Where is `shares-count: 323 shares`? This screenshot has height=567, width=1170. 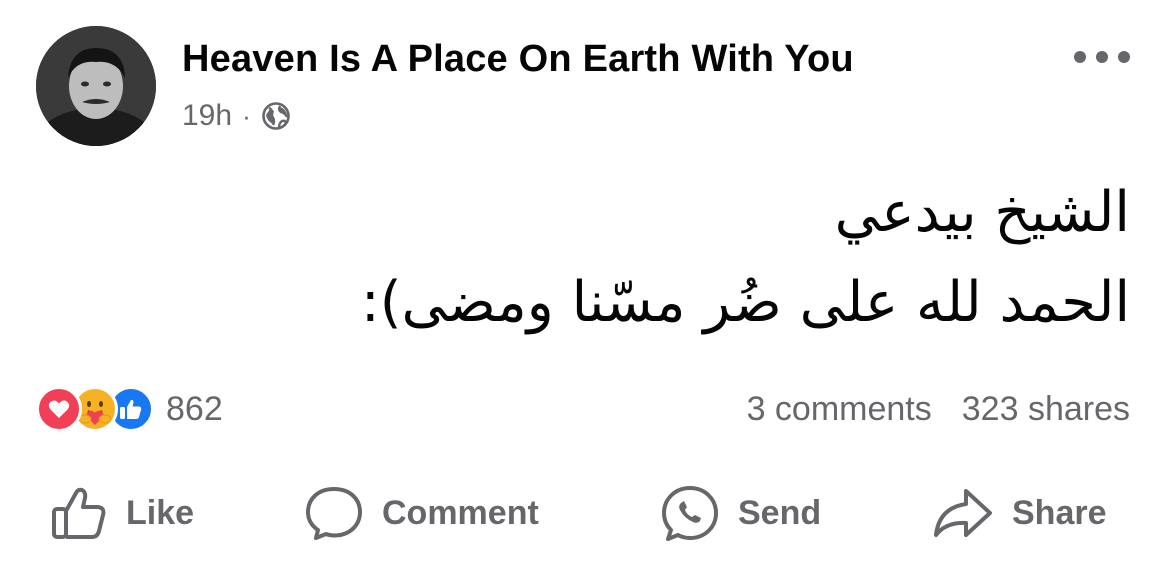 shares-count: 323 shares is located at coordinates (1046, 409).